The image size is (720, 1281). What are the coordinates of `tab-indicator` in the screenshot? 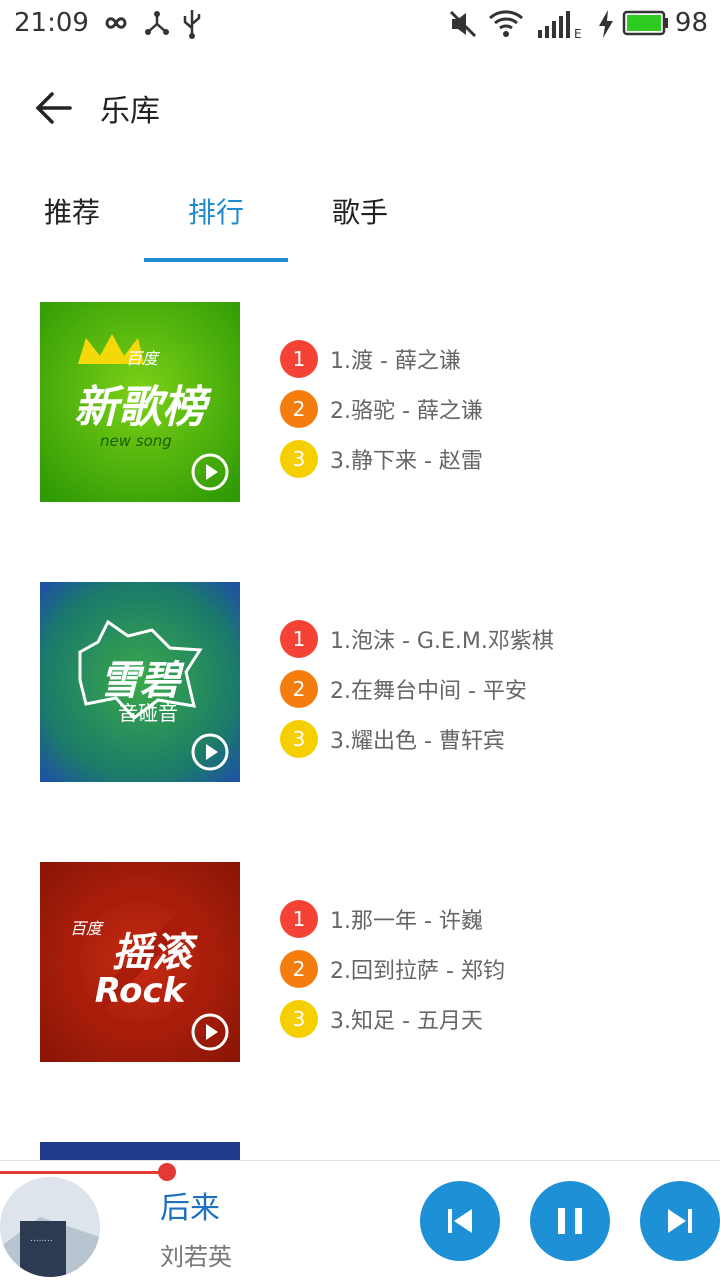 It's located at (216, 260).